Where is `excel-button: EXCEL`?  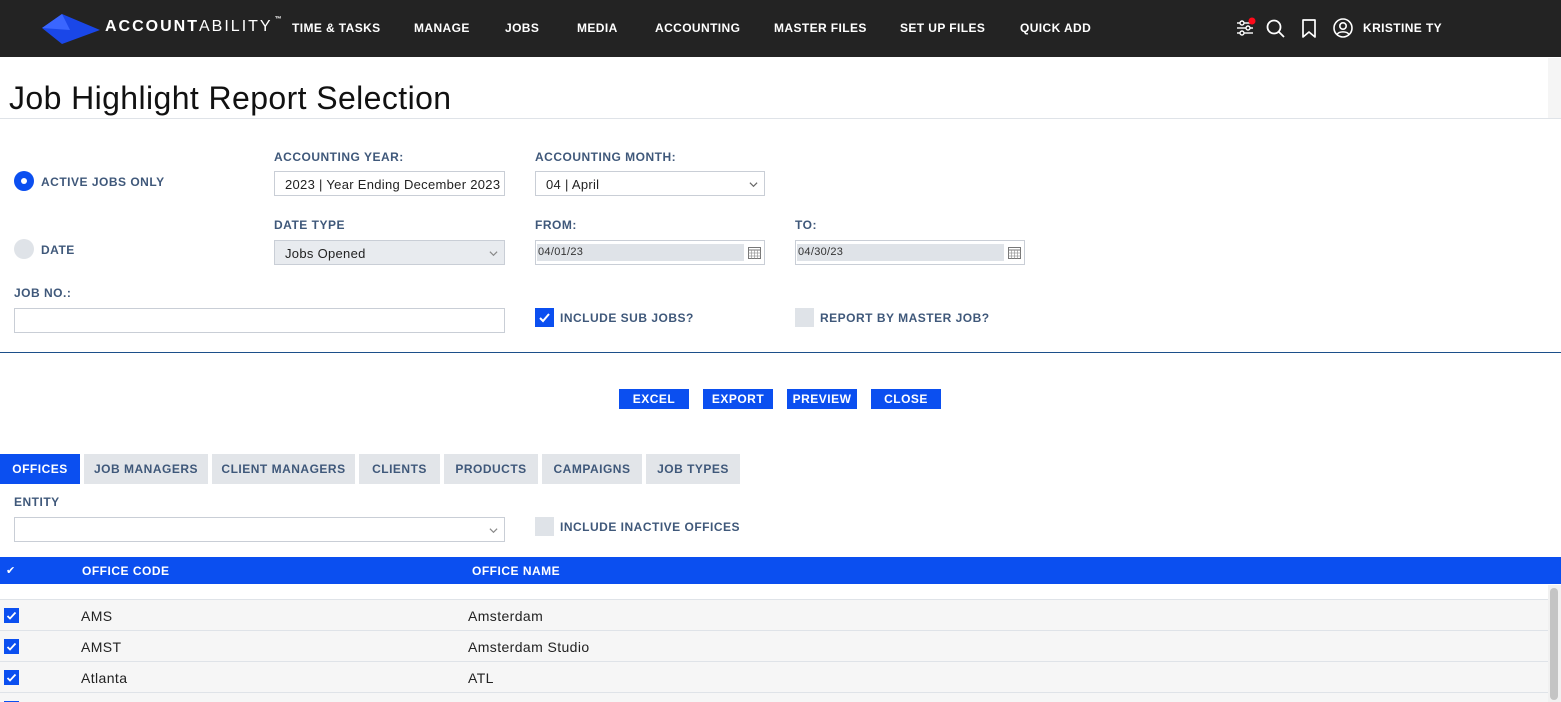 excel-button: EXCEL is located at coordinates (654, 399).